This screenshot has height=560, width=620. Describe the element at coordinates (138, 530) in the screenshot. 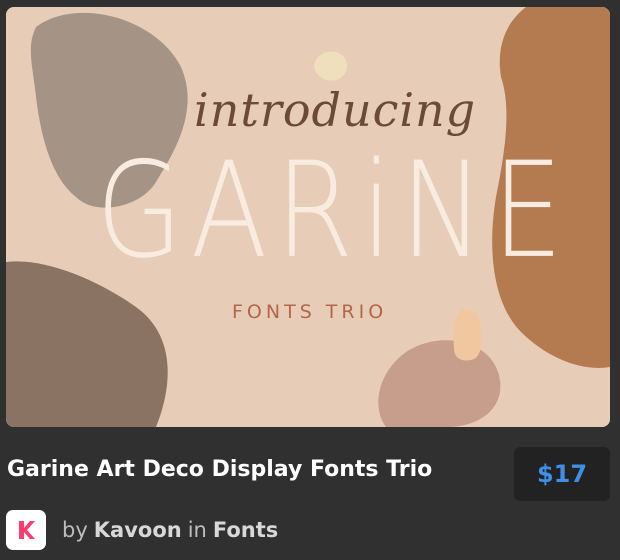

I see `author-link: Kavoon` at that location.